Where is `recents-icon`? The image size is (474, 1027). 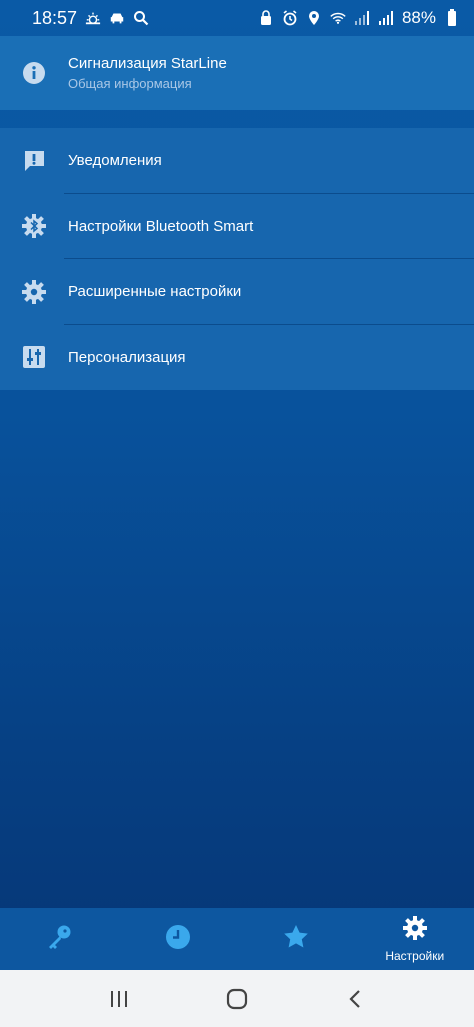
recents-icon is located at coordinates (119, 999).